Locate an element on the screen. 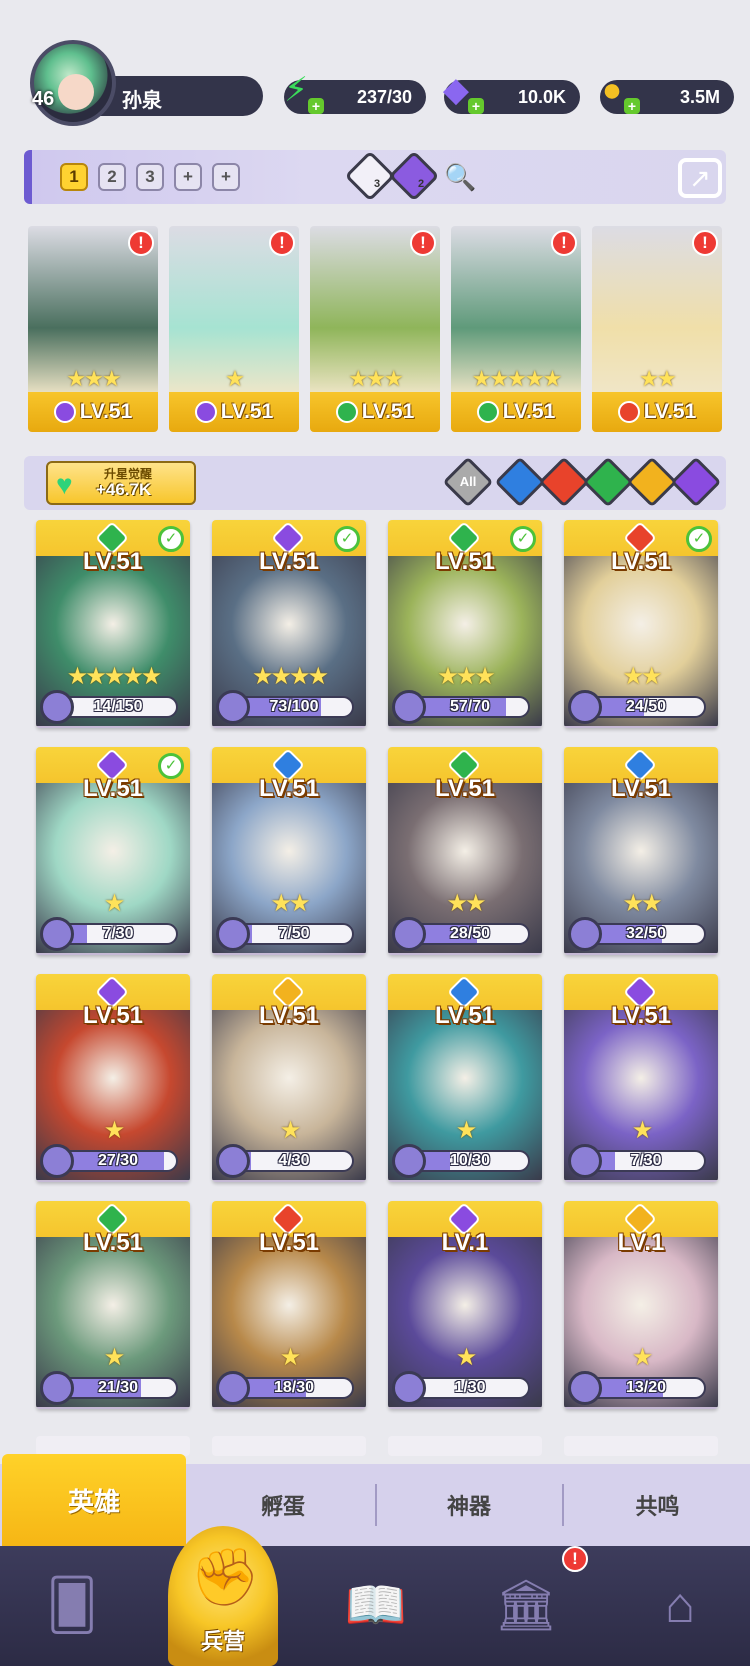  resource-2: ● +3.5M is located at coordinates (667, 92).